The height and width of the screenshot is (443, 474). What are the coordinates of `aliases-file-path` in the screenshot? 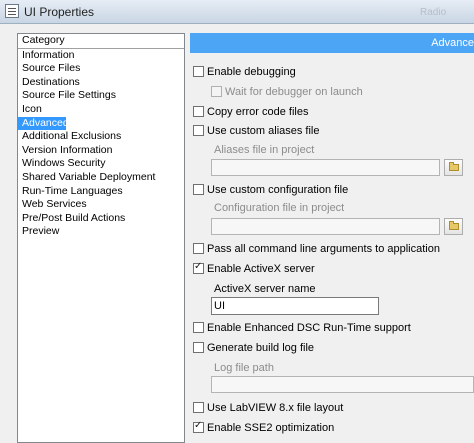 It's located at (325, 167).